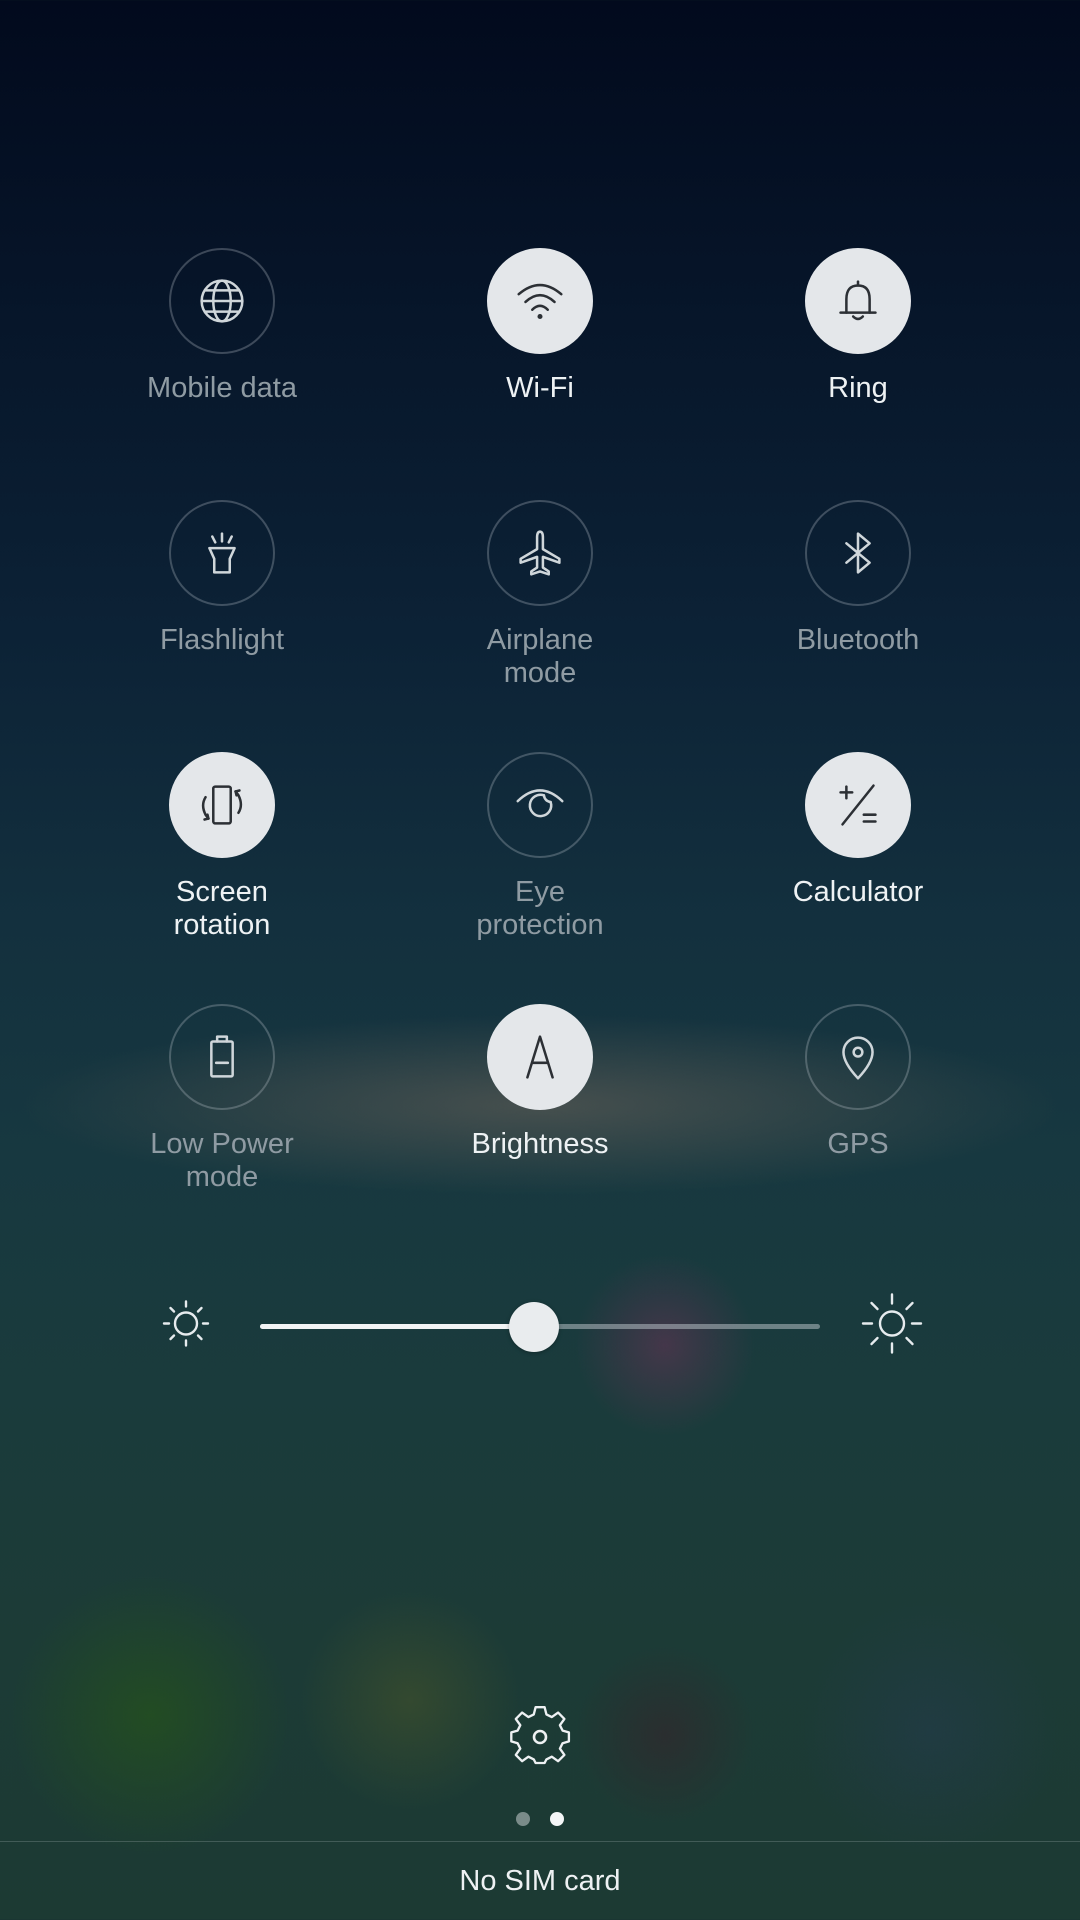 Image resolution: width=1080 pixels, height=1920 pixels. What do you see at coordinates (858, 640) in the screenshot?
I see `tile-bluetooth-label: Bluetooth` at bounding box center [858, 640].